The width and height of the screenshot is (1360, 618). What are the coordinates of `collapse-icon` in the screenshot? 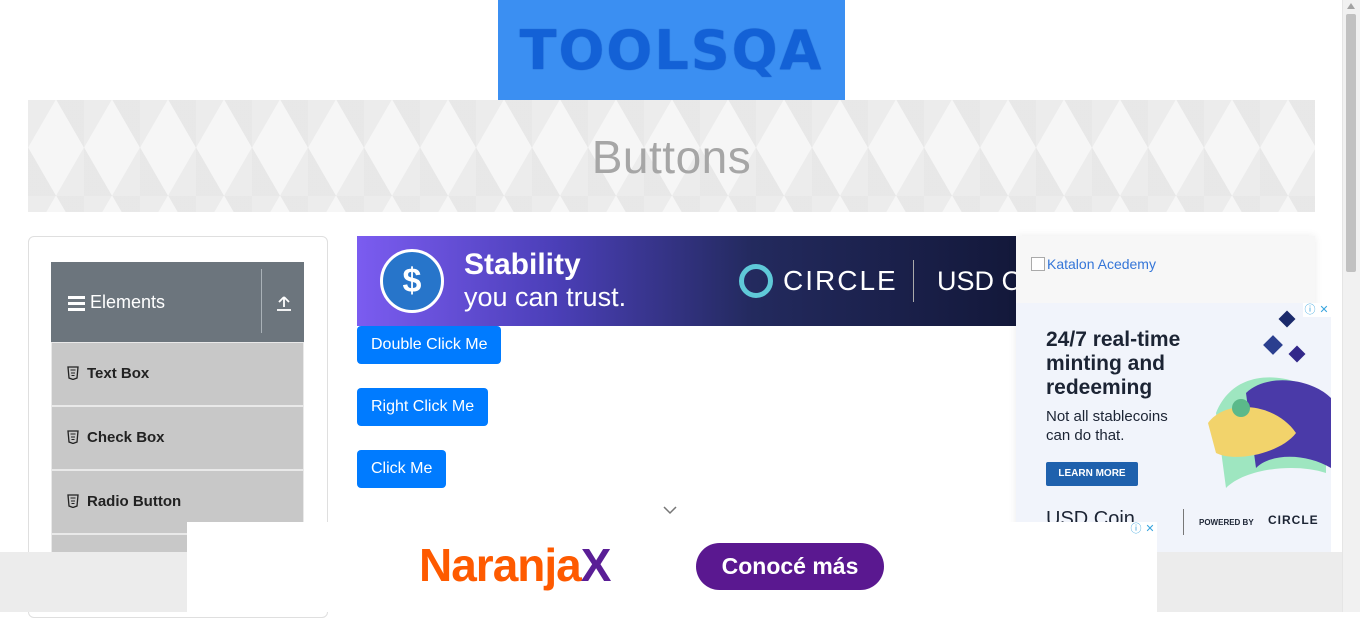 It's located at (284, 303).